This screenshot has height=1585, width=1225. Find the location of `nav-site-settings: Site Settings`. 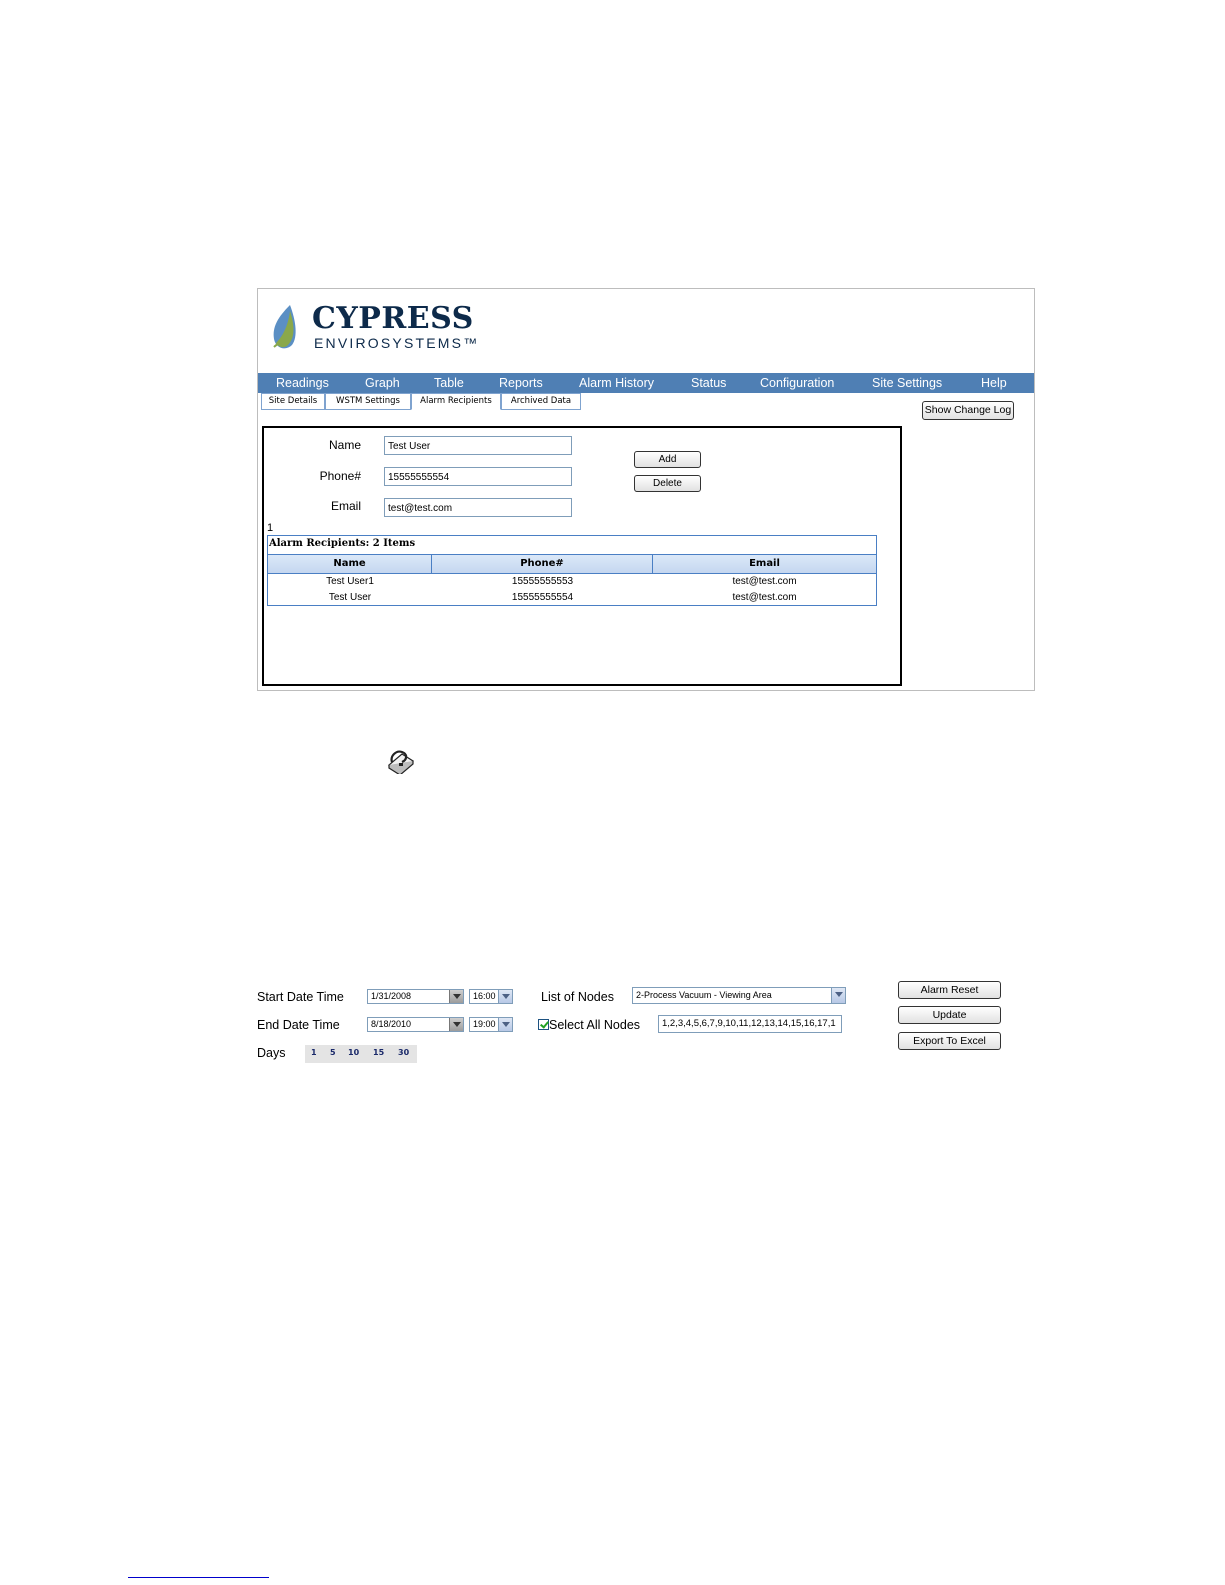

nav-site-settings: Site Settings is located at coordinates (907, 383).